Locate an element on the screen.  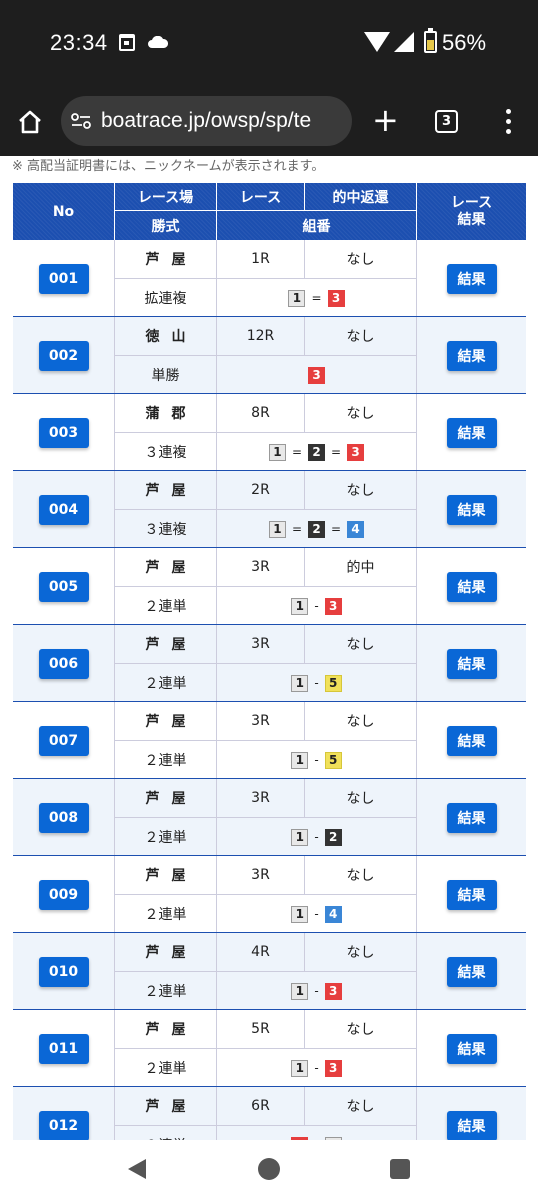
combo-cell: 1 = 3 is located at coordinates (316, 298).